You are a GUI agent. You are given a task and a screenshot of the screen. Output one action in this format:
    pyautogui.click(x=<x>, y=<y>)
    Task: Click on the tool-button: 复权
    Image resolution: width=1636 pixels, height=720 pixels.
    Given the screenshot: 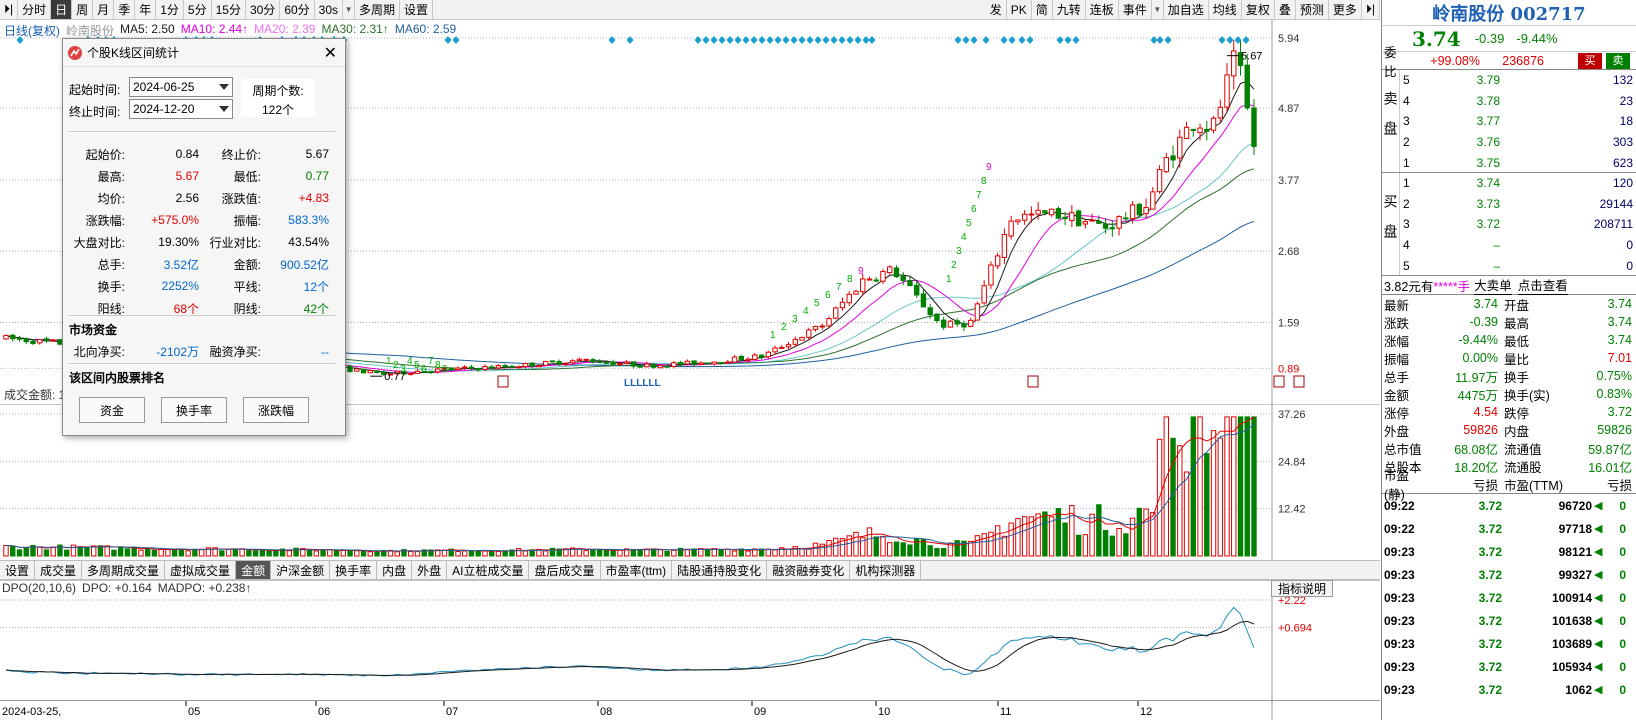 What is the action you would take?
    pyautogui.click(x=1258, y=9)
    